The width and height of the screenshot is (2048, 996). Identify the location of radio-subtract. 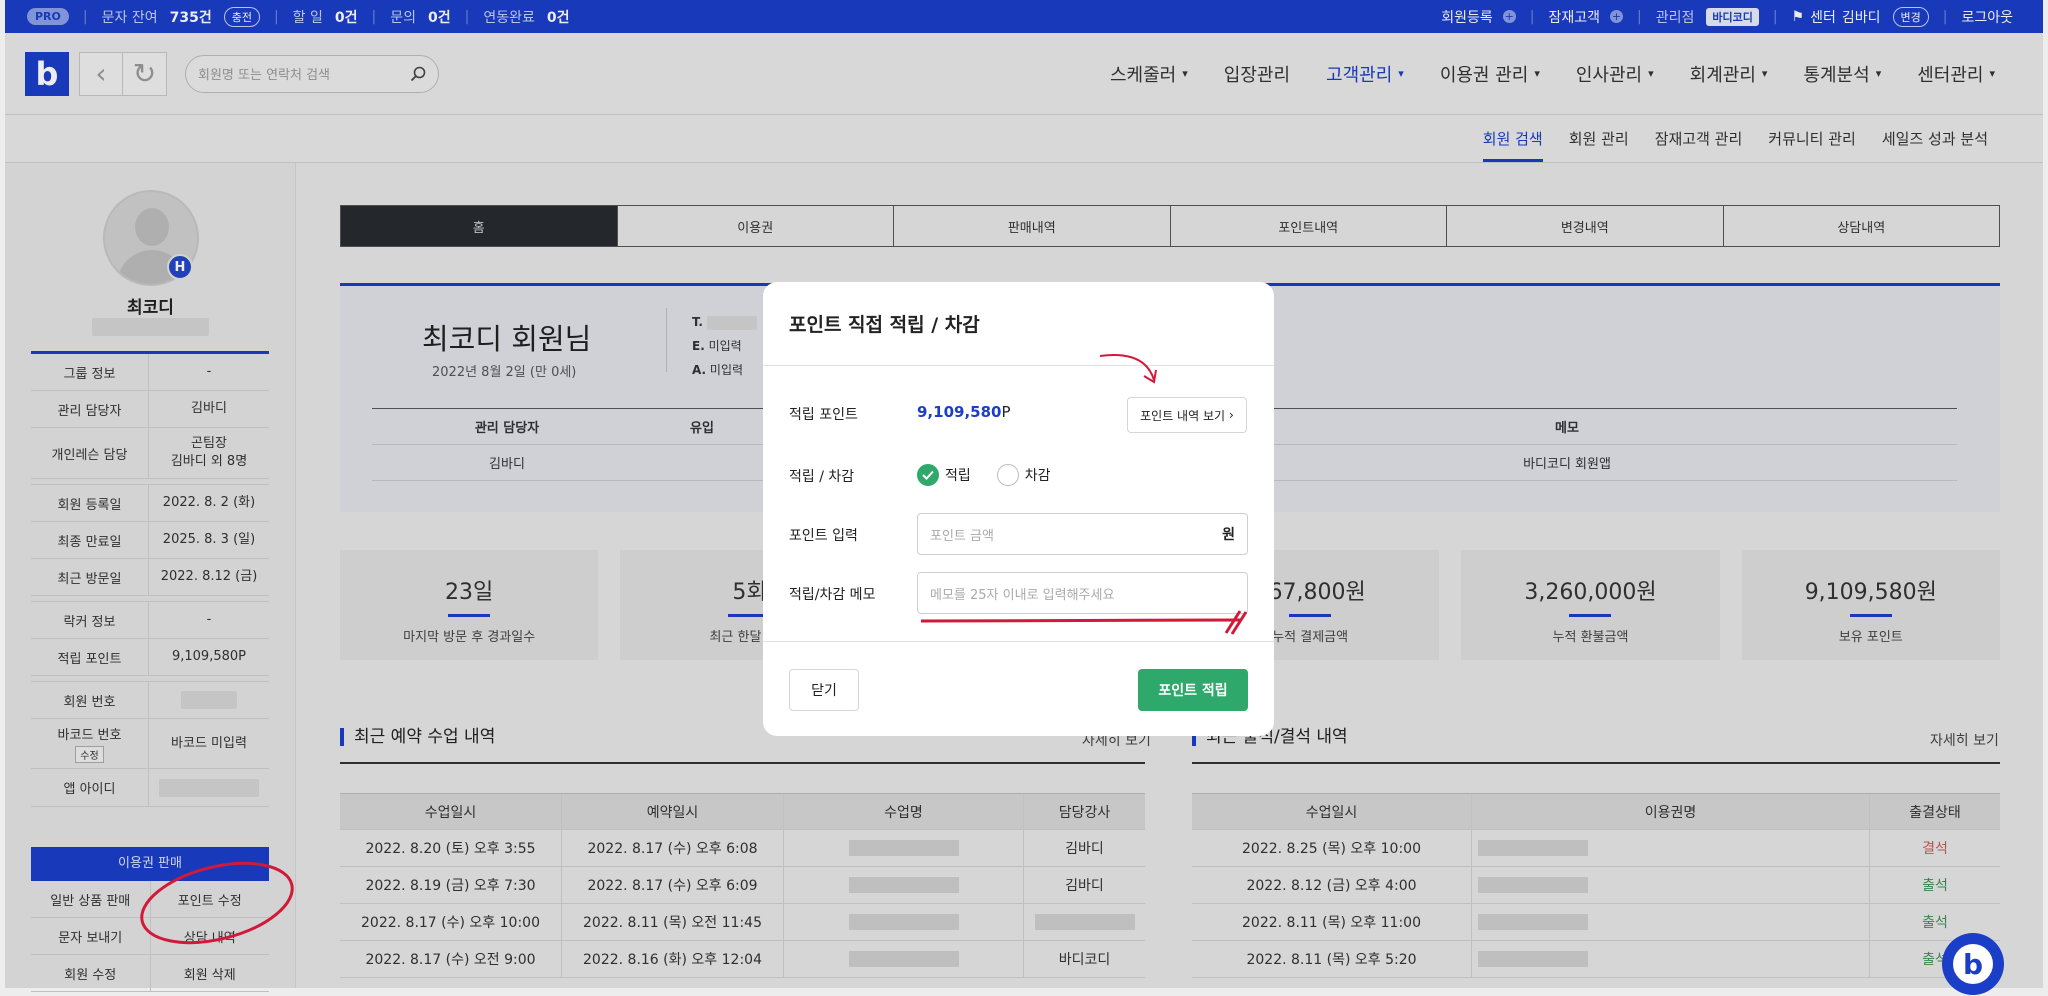
(1007, 475).